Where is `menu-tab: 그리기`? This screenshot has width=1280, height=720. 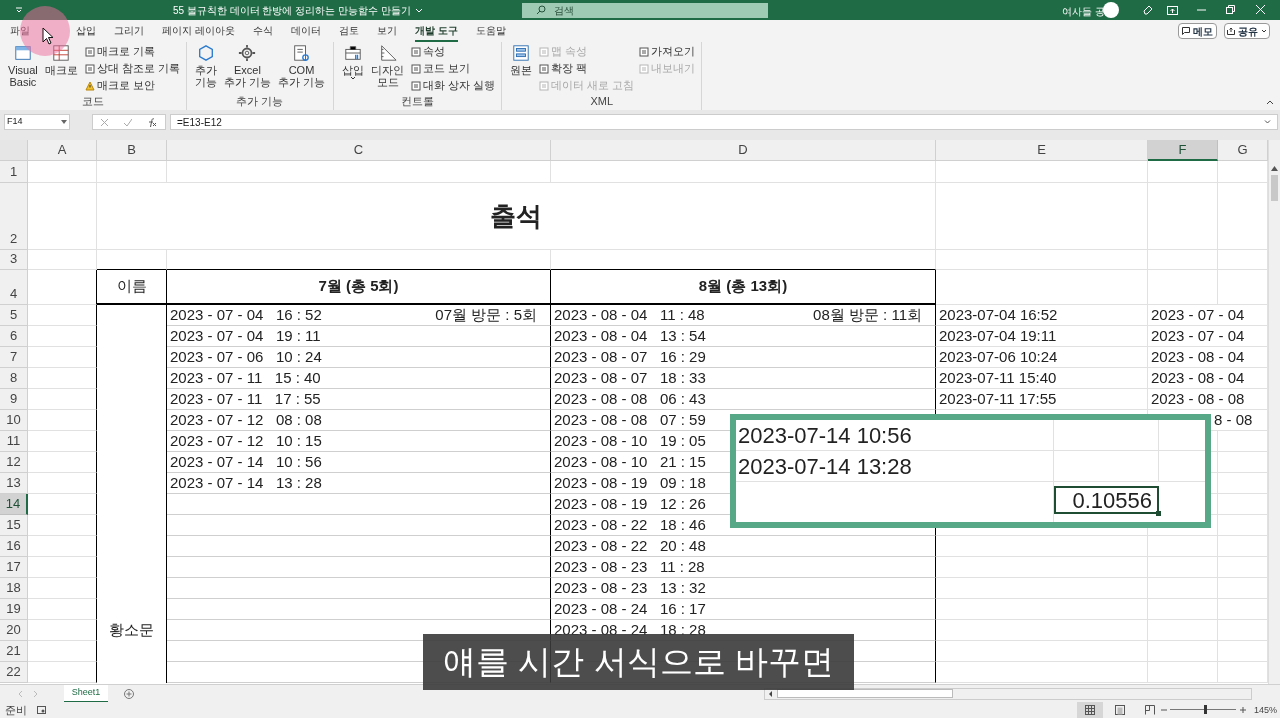 menu-tab: 그리기 is located at coordinates (129, 31).